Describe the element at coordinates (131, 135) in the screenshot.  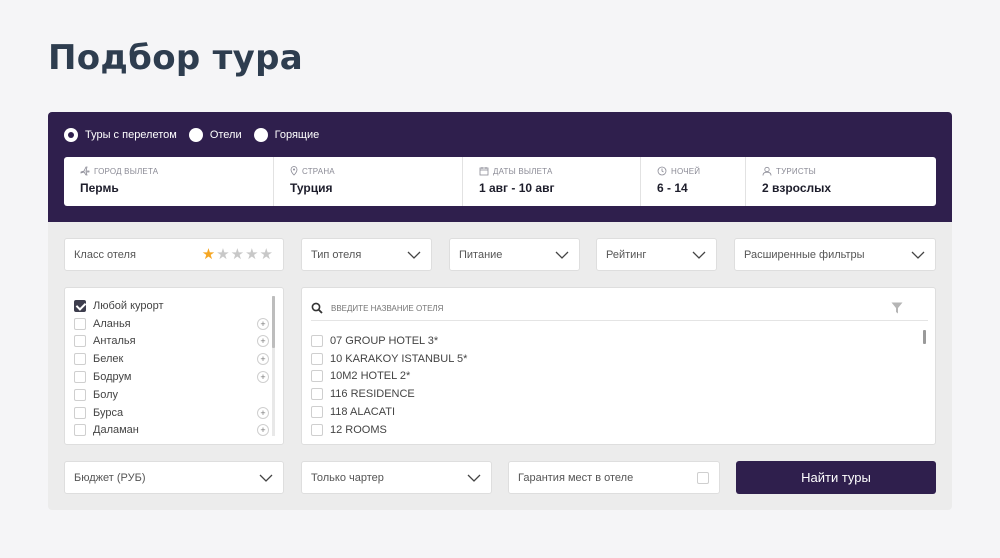
I see `radio-label: Туры с перелетом` at that location.